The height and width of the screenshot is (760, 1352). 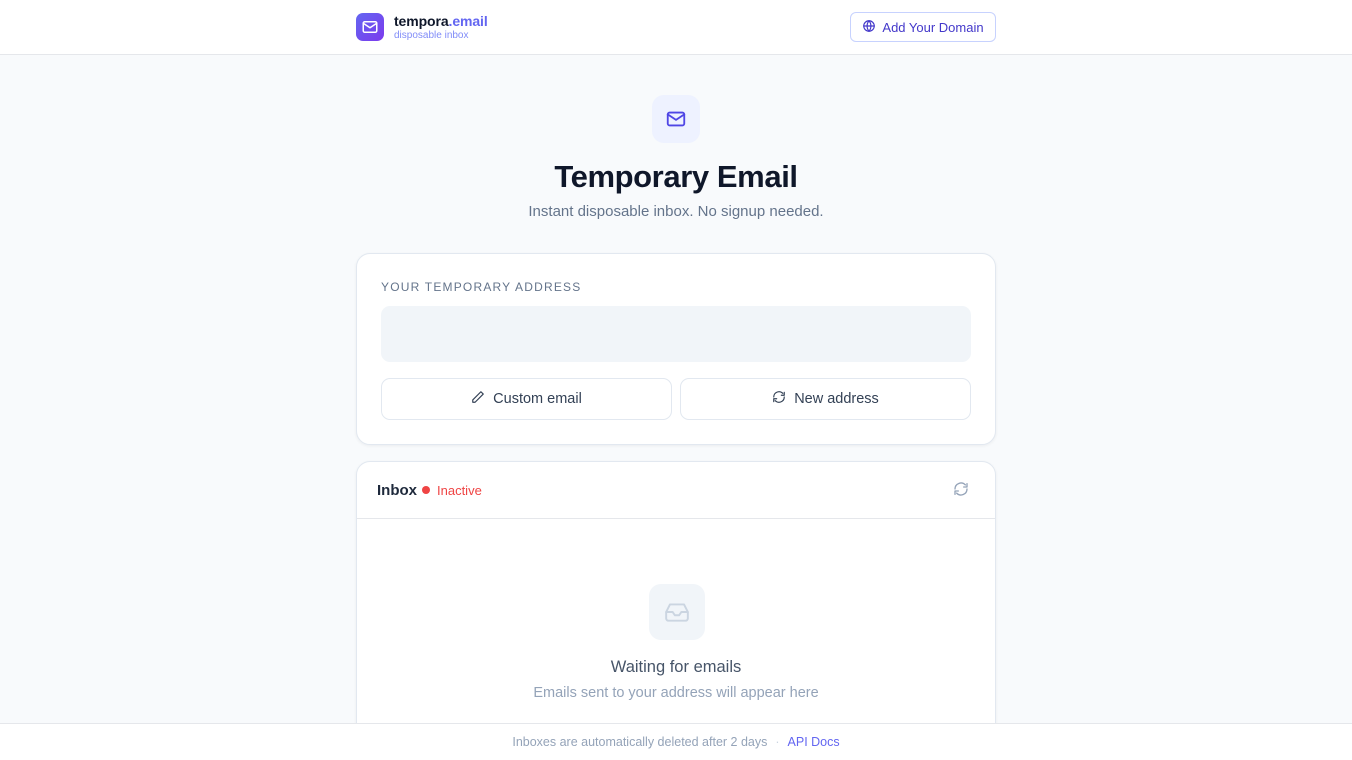 What do you see at coordinates (468, 20) in the screenshot?
I see `brand-accent: .email` at bounding box center [468, 20].